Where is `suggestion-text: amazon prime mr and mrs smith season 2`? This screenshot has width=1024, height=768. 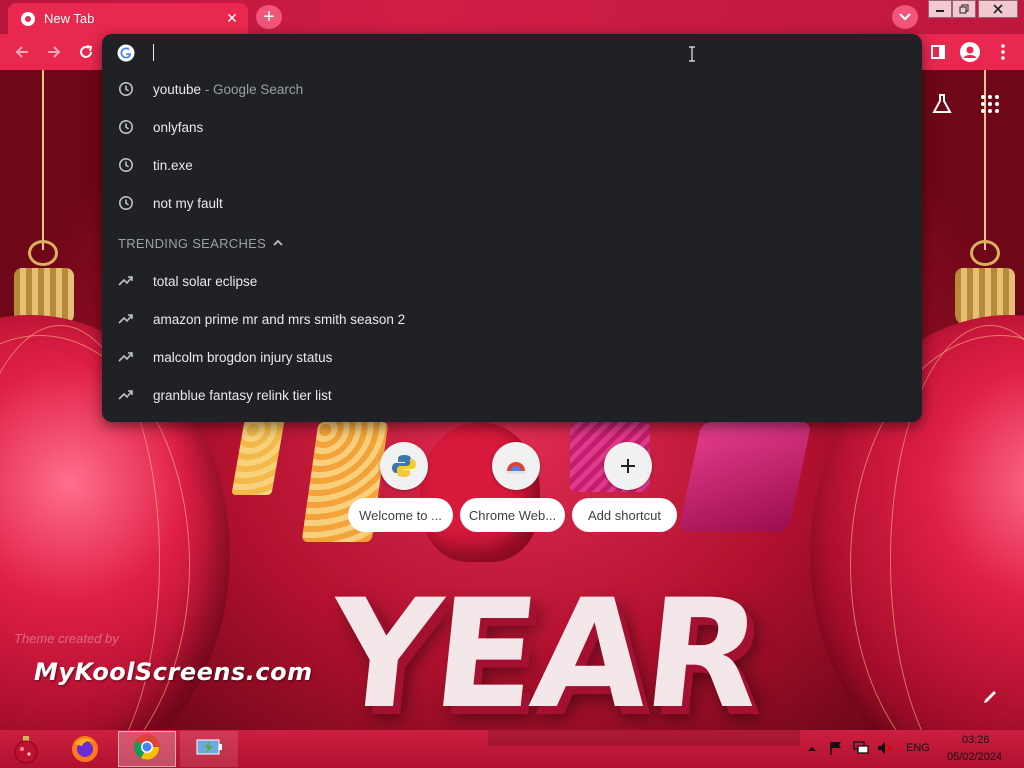 suggestion-text: amazon prime mr and mrs smith season 2 is located at coordinates (279, 319).